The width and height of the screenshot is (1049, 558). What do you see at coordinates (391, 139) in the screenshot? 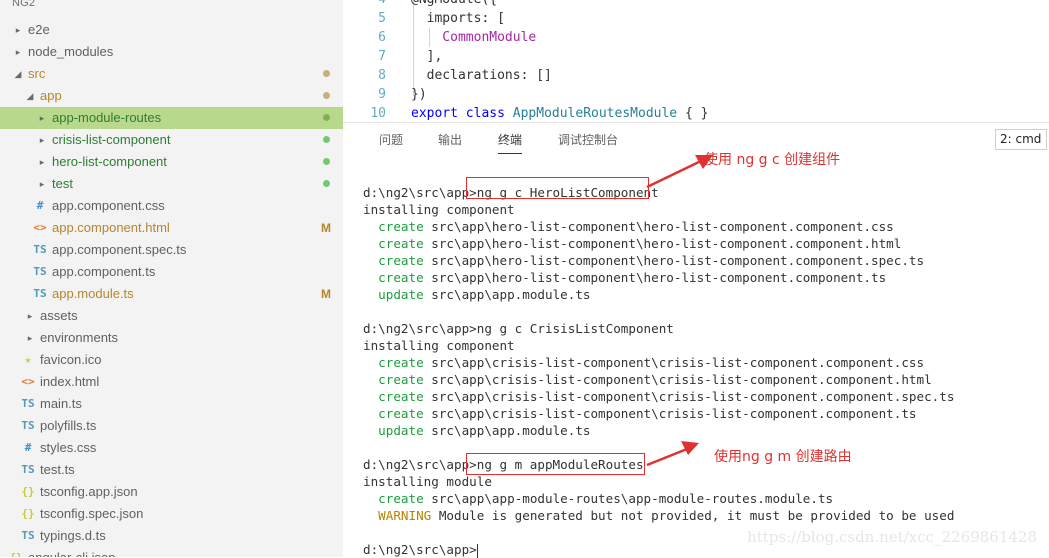
I see `tab-problems: 问题` at bounding box center [391, 139].